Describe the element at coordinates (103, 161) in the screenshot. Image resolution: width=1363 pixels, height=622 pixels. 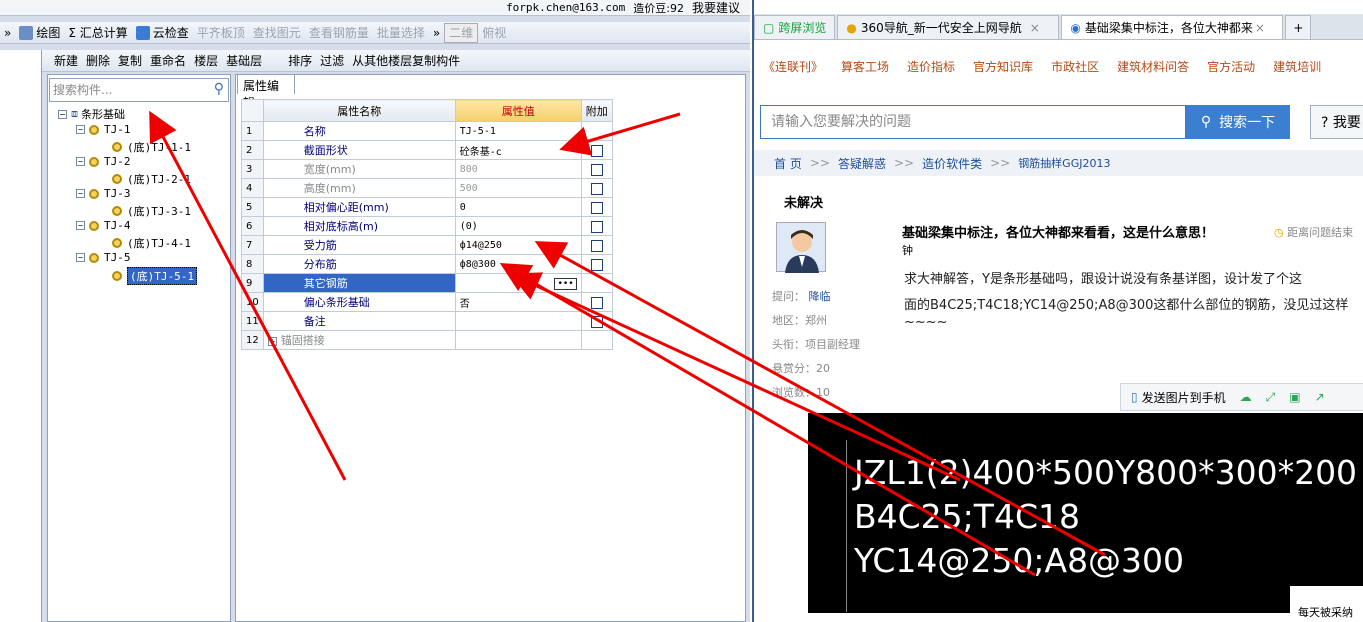
I see `tree-item: − TJ-2` at that location.